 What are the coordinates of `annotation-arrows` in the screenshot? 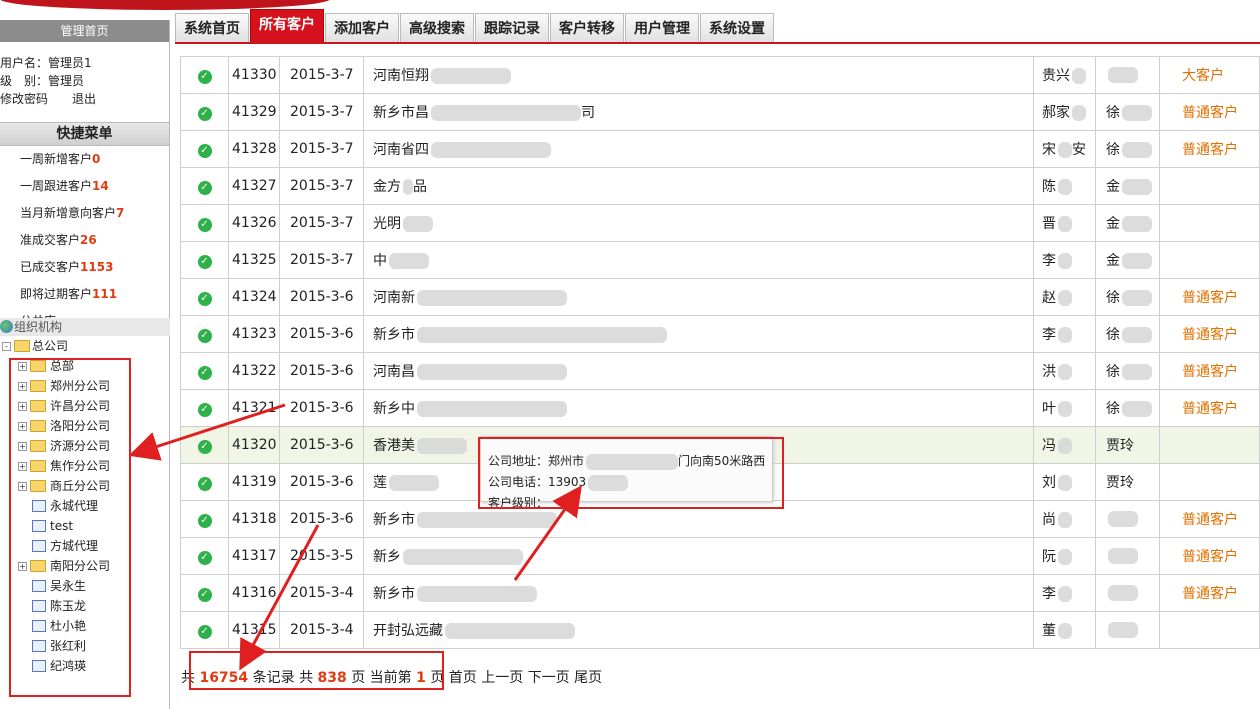 It's located at (355, 537).